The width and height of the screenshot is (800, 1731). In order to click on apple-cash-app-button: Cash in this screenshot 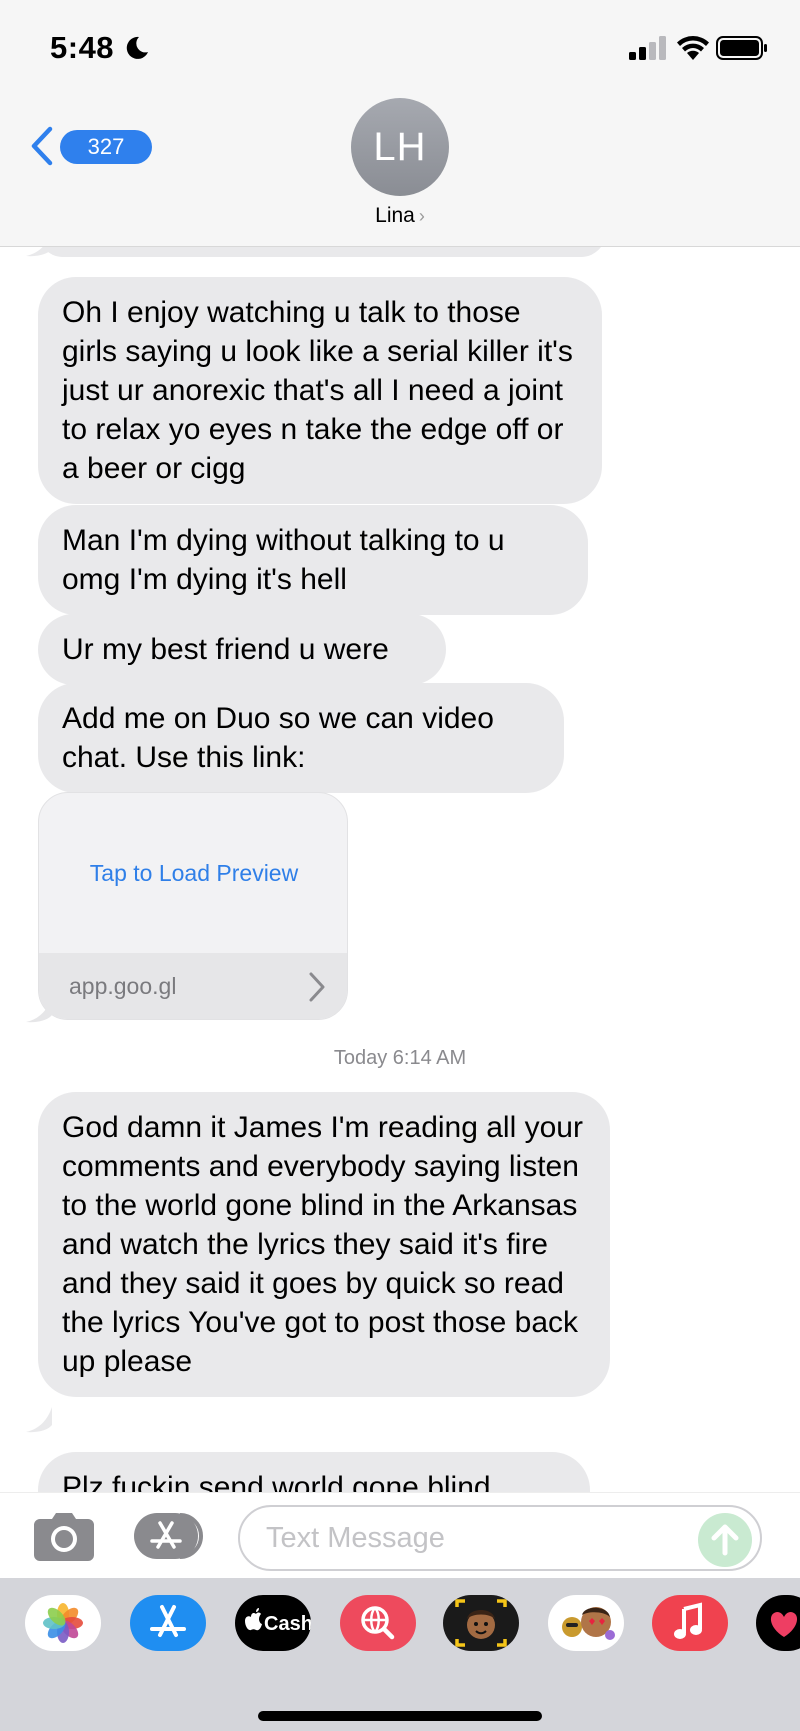, I will do `click(273, 1623)`.